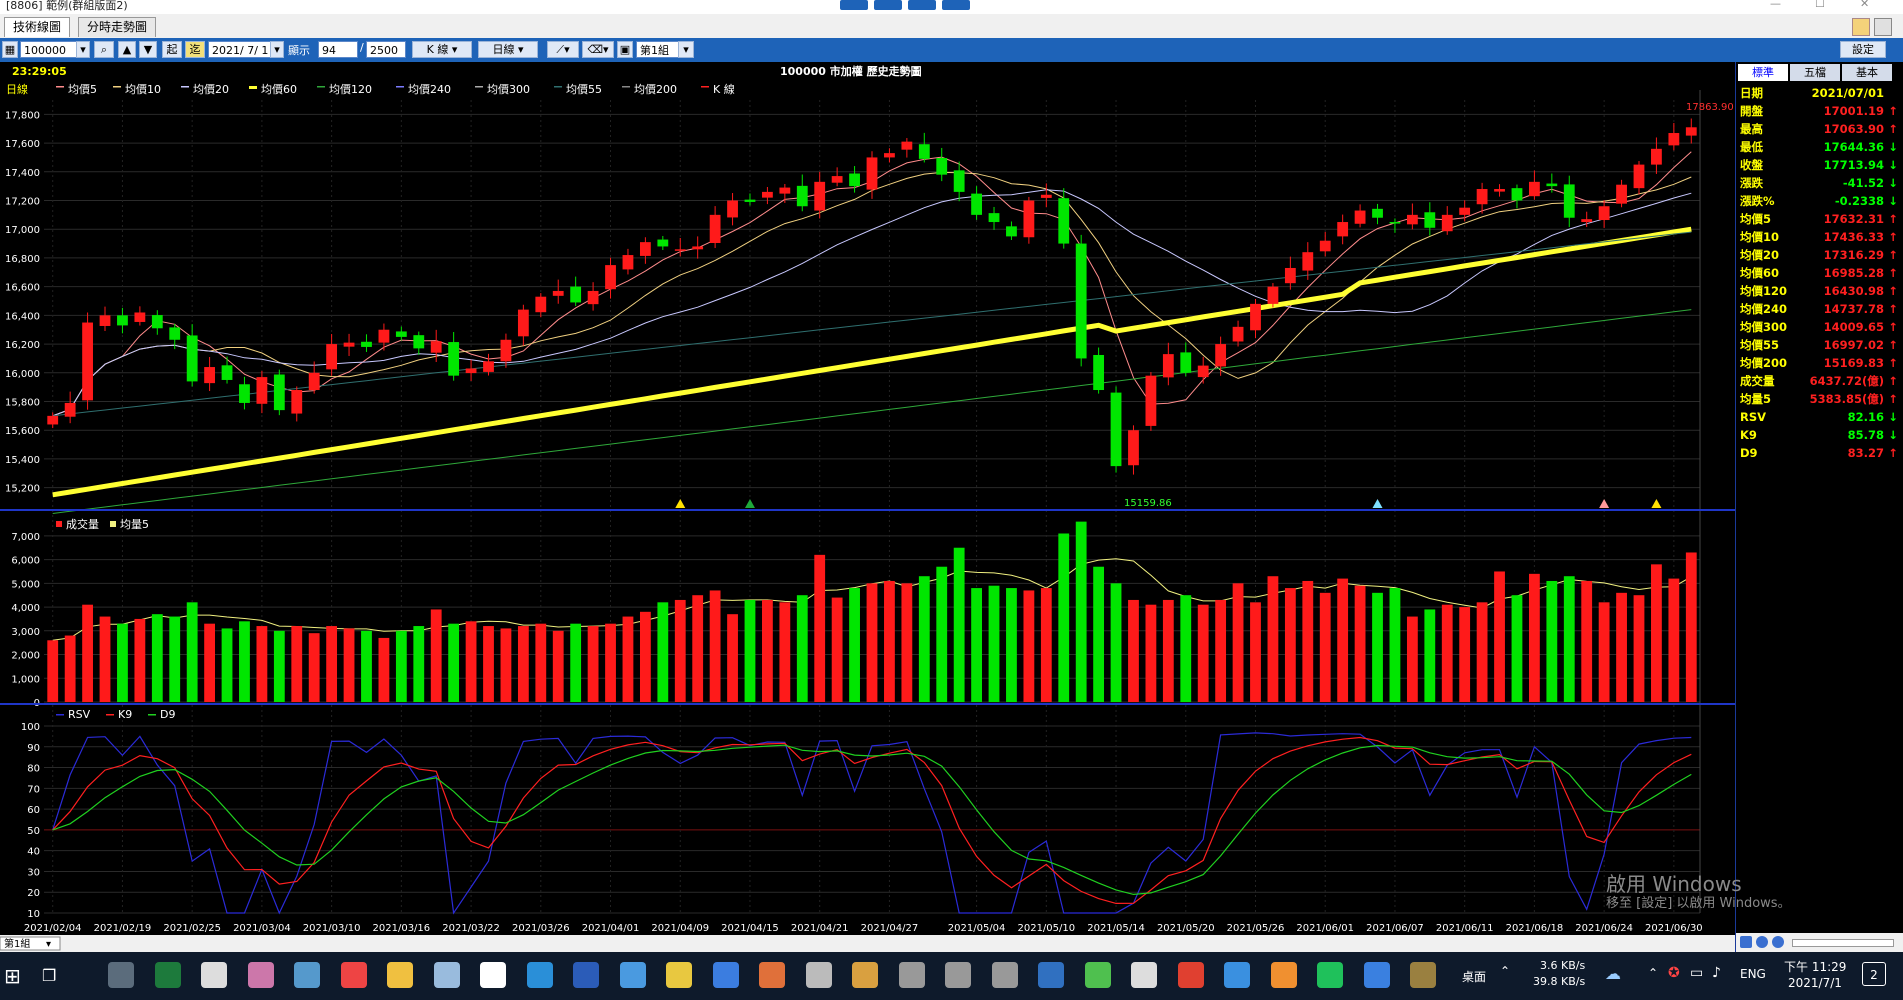 Image resolution: width=1903 pixels, height=1000 pixels. Describe the element at coordinates (167, 975) in the screenshot. I see `excel-icon` at that location.